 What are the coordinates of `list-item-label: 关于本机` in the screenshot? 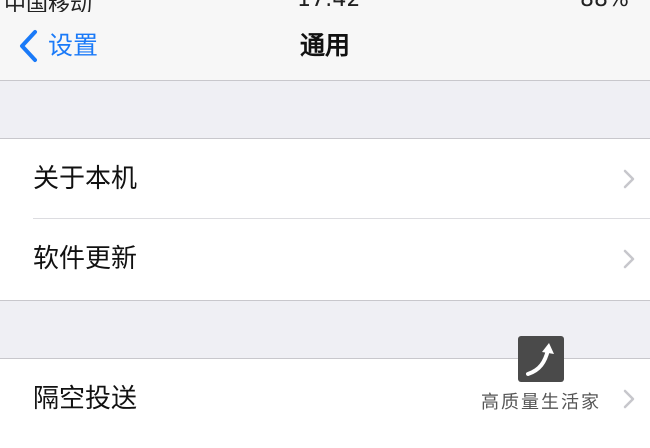 It's located at (85, 179).